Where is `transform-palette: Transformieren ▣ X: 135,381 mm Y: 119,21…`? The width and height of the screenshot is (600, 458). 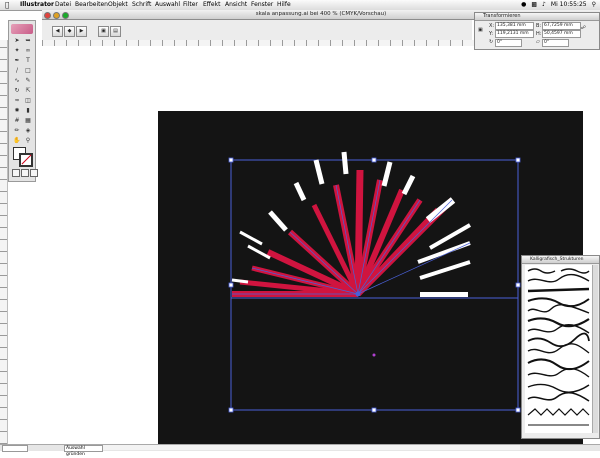
transform-palette: Transformieren ▣ X: 135,381 mm Y: 119,21… is located at coordinates (537, 31).